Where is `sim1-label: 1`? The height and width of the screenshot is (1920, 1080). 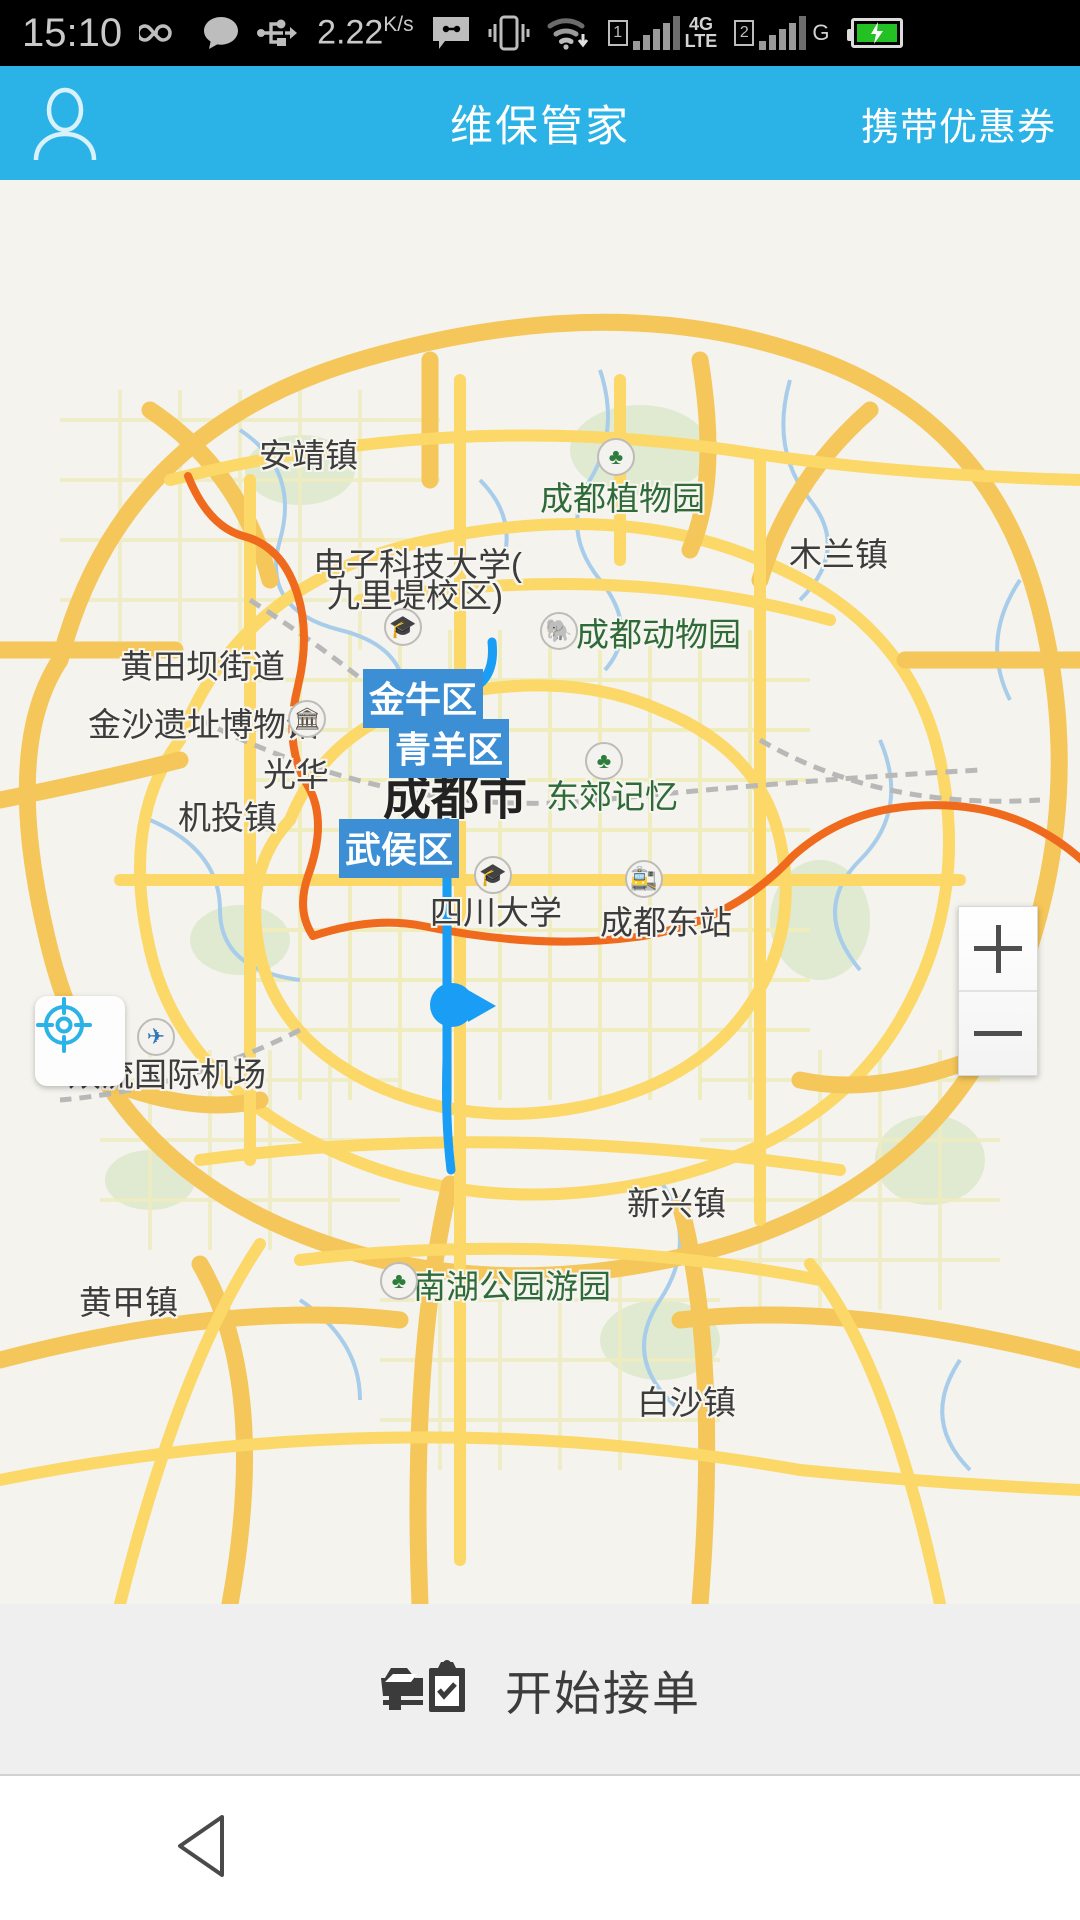
sim1-label: 1 is located at coordinates (617, 33).